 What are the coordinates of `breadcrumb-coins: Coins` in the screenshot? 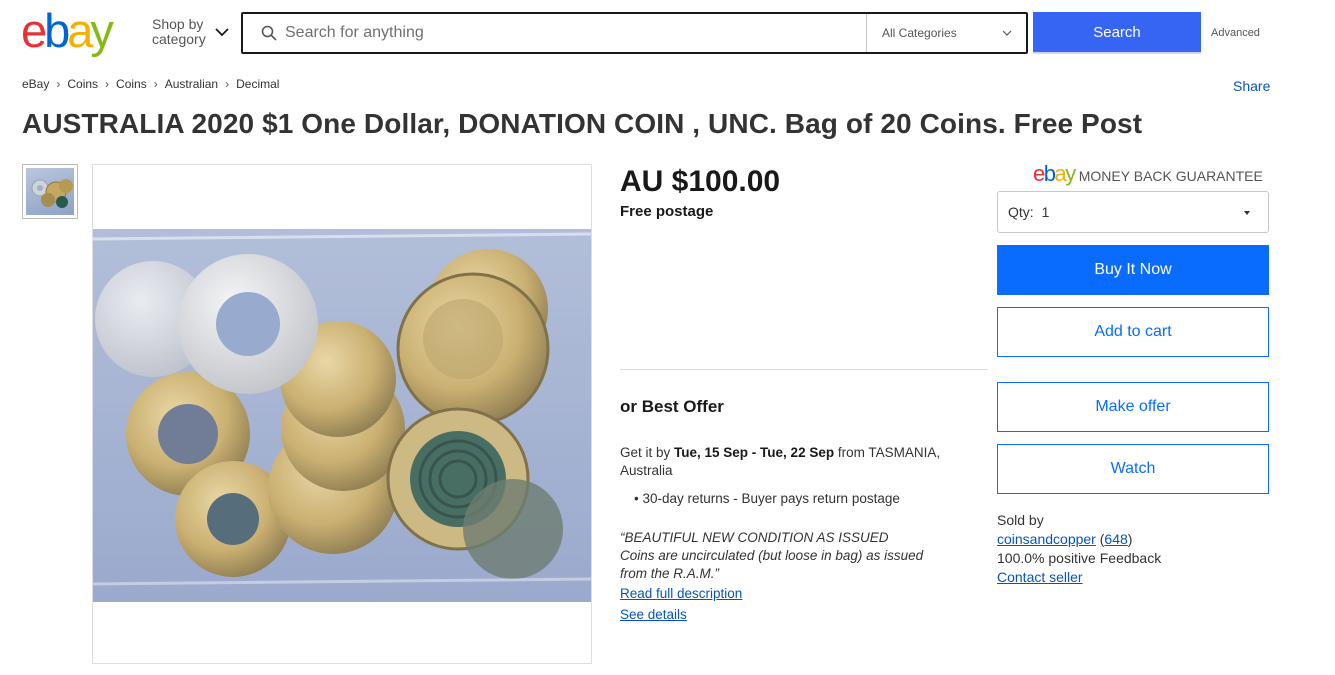 It's located at (82, 84).